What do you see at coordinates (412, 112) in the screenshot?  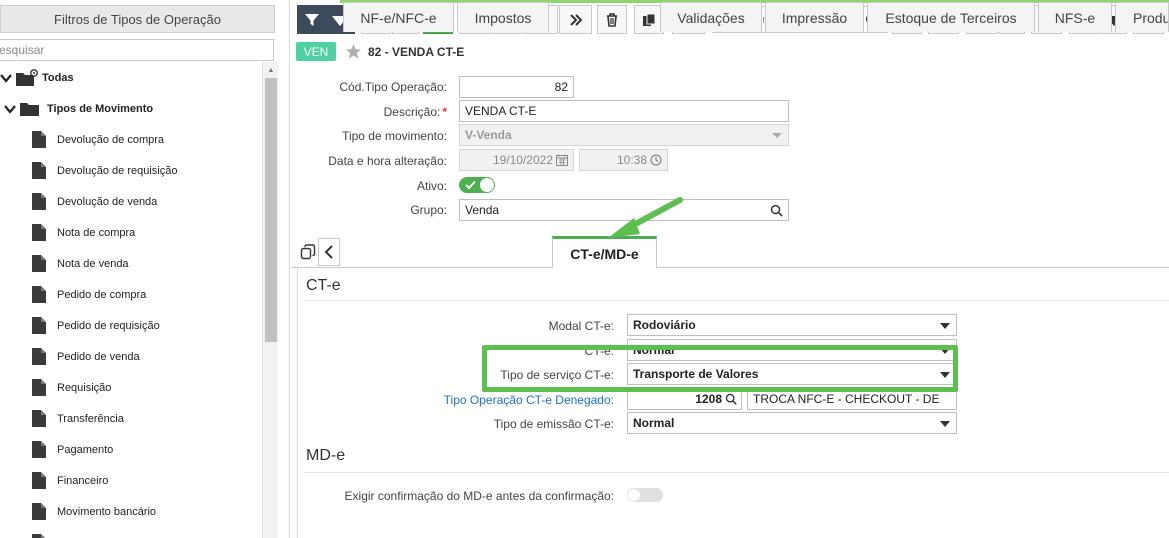 I see `descricao-label-text: Descrição:` at bounding box center [412, 112].